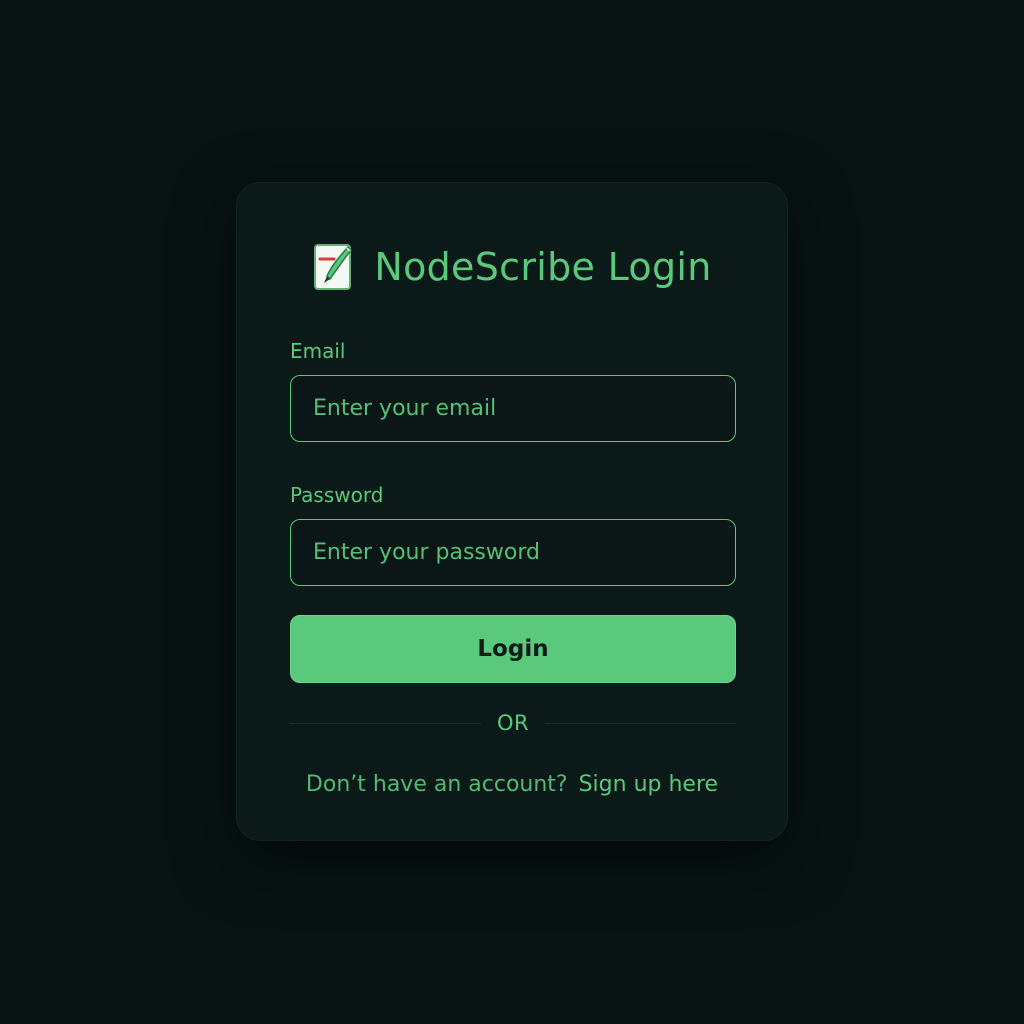  Describe the element at coordinates (318, 351) in the screenshot. I see `email-label: Email` at that location.